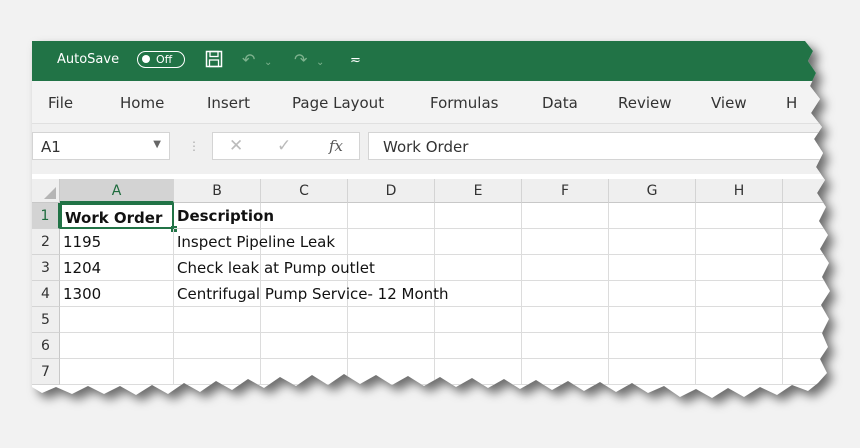 This screenshot has height=448, width=860. Describe the element at coordinates (478, 320) in the screenshot. I see `cell-e5` at that location.